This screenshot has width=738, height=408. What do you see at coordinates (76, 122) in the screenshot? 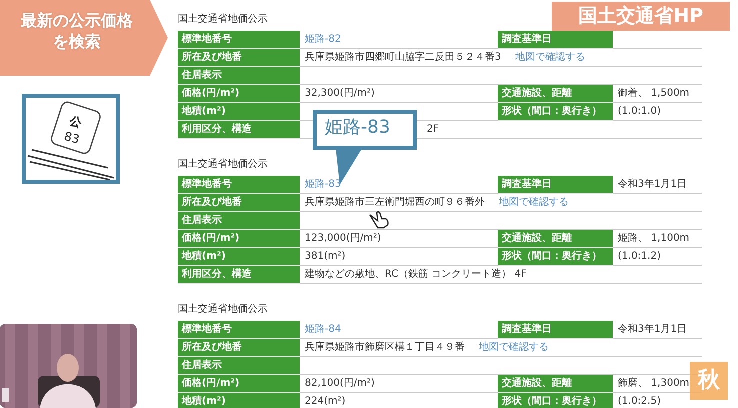
I see `plate-text: 公` at bounding box center [76, 122].